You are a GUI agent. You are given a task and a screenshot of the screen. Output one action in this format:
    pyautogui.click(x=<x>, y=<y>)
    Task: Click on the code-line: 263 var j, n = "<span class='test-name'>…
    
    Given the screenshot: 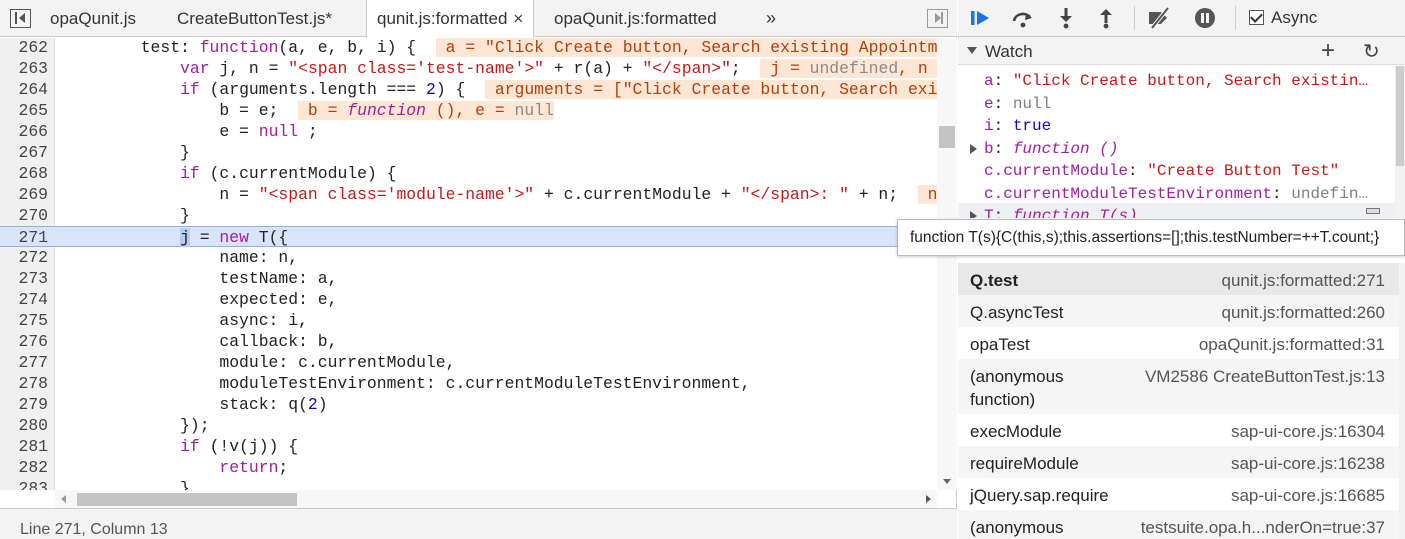 What is the action you would take?
    pyautogui.click(x=468, y=68)
    